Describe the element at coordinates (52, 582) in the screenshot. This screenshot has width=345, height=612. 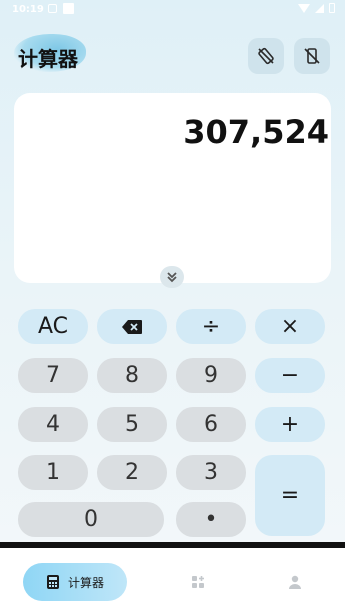
I see `calculator-icon` at that location.